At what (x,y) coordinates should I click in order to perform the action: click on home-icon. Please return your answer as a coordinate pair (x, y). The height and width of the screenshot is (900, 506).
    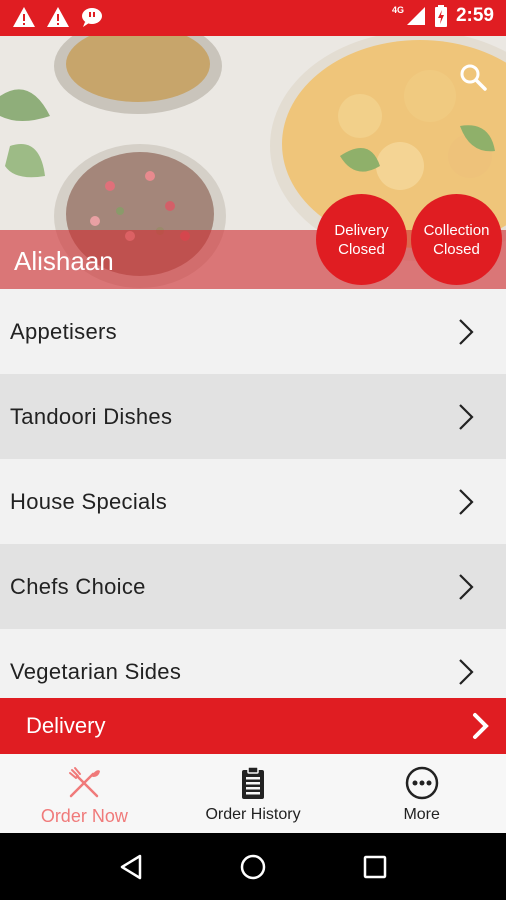
    Looking at the image, I should click on (253, 866).